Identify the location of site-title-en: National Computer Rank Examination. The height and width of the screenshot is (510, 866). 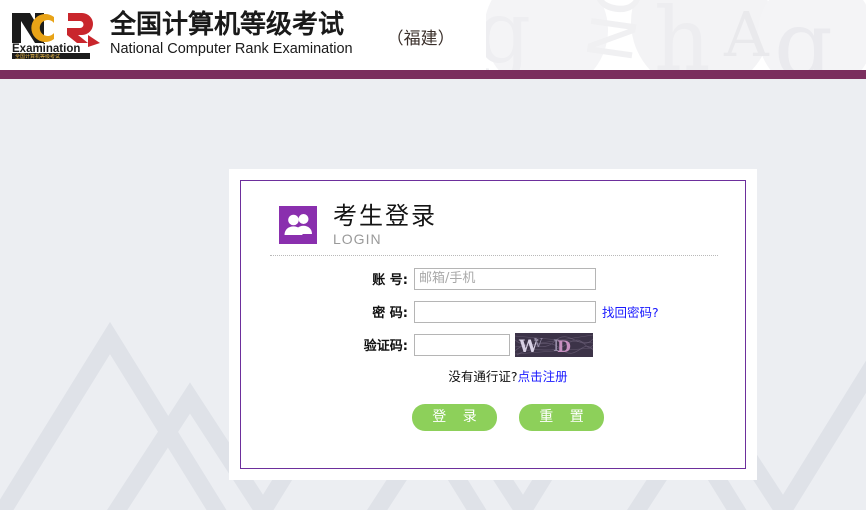
(231, 48).